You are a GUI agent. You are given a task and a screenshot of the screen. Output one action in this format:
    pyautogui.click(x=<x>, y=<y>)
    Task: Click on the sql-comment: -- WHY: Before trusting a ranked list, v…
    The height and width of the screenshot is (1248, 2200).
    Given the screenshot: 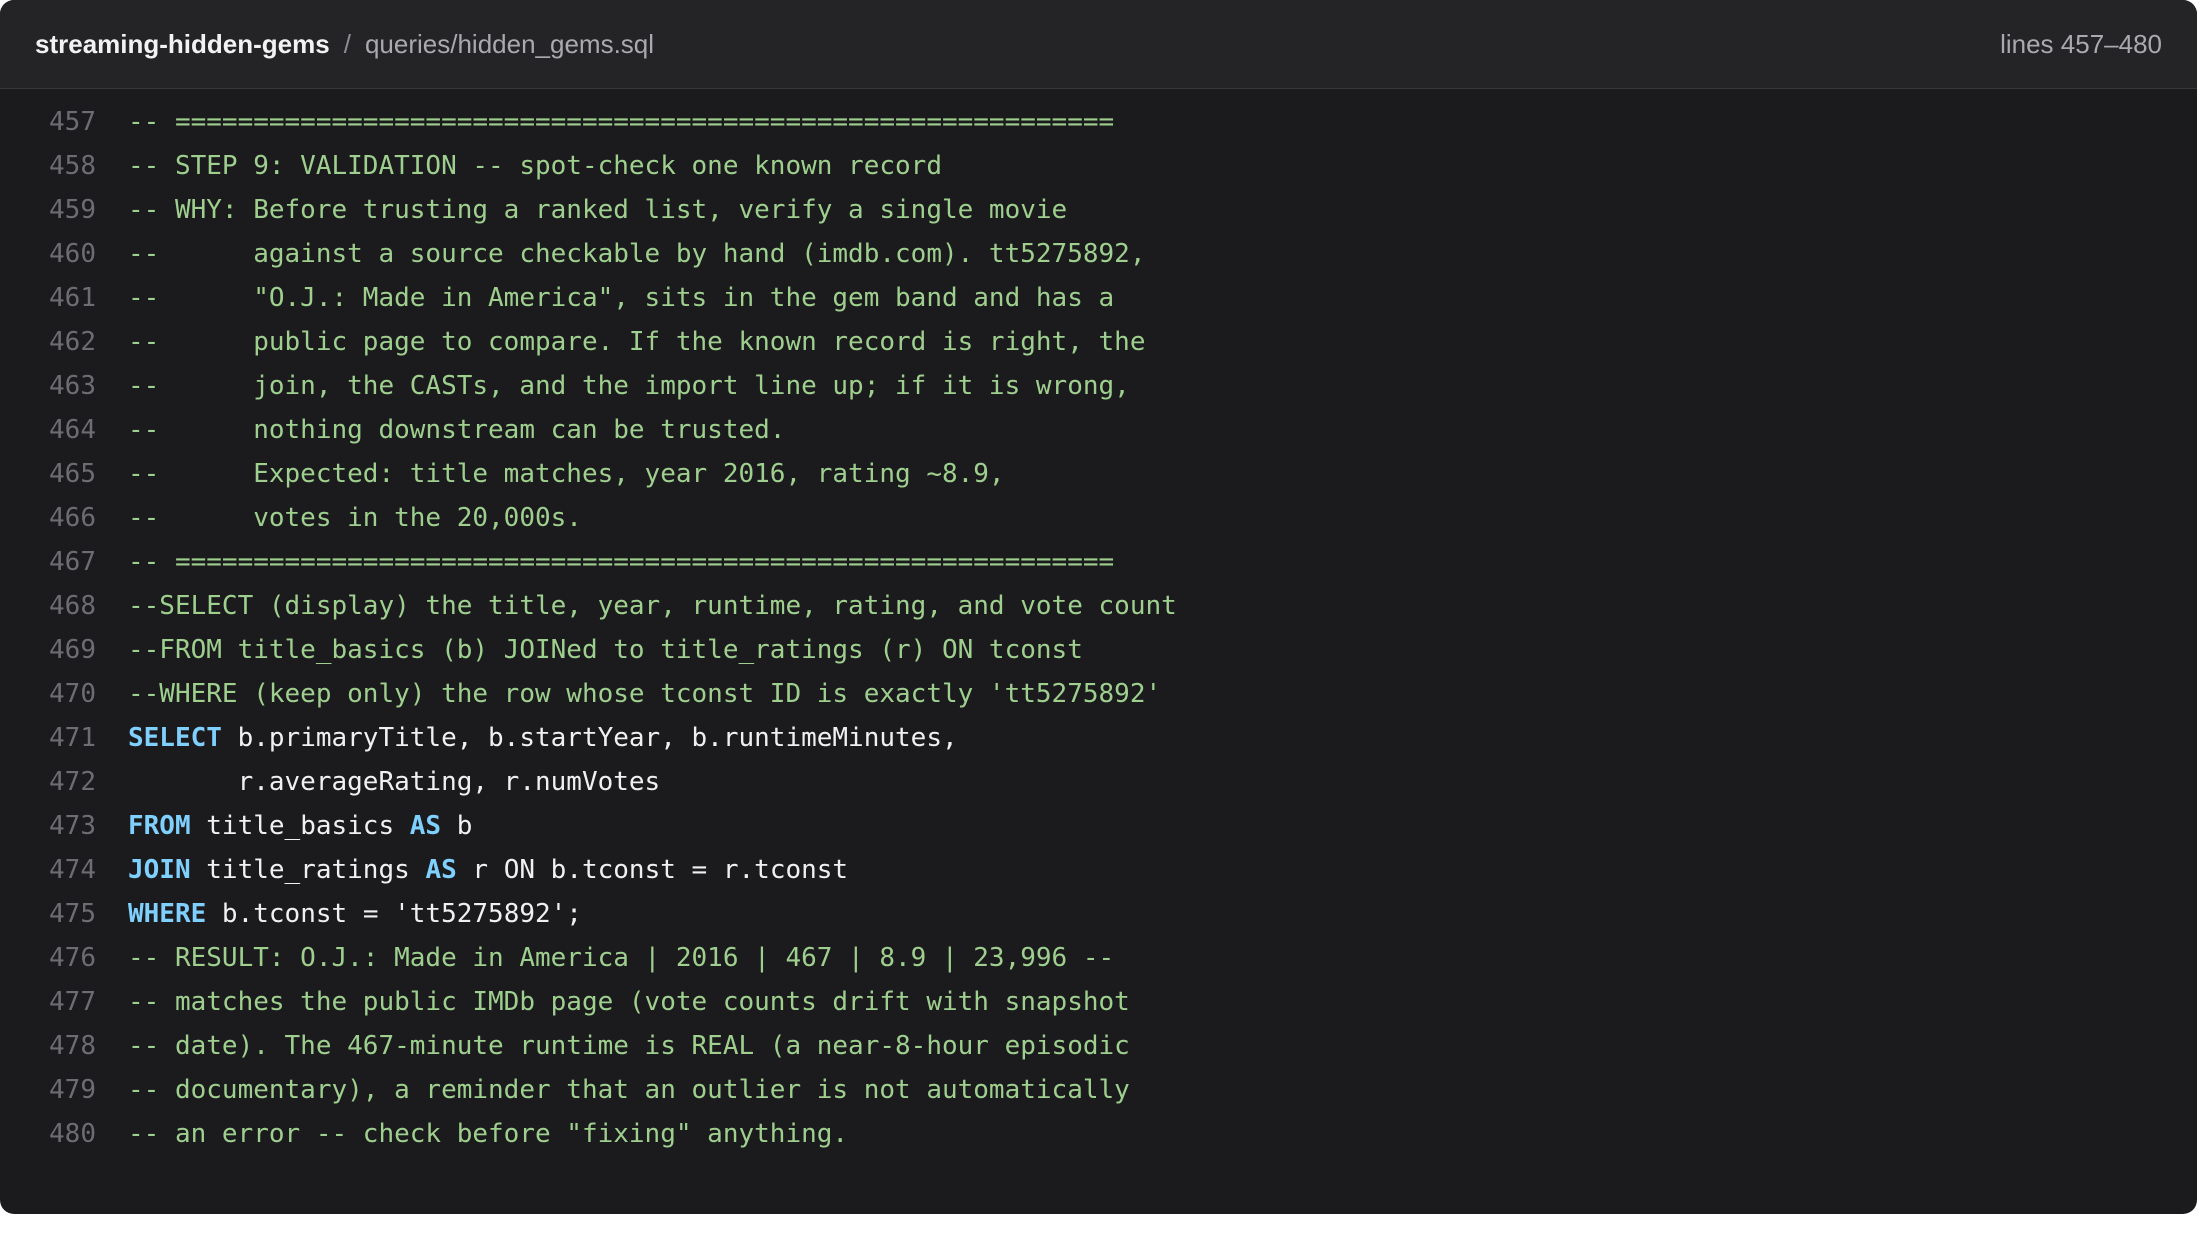 What is the action you would take?
    pyautogui.click(x=598, y=210)
    